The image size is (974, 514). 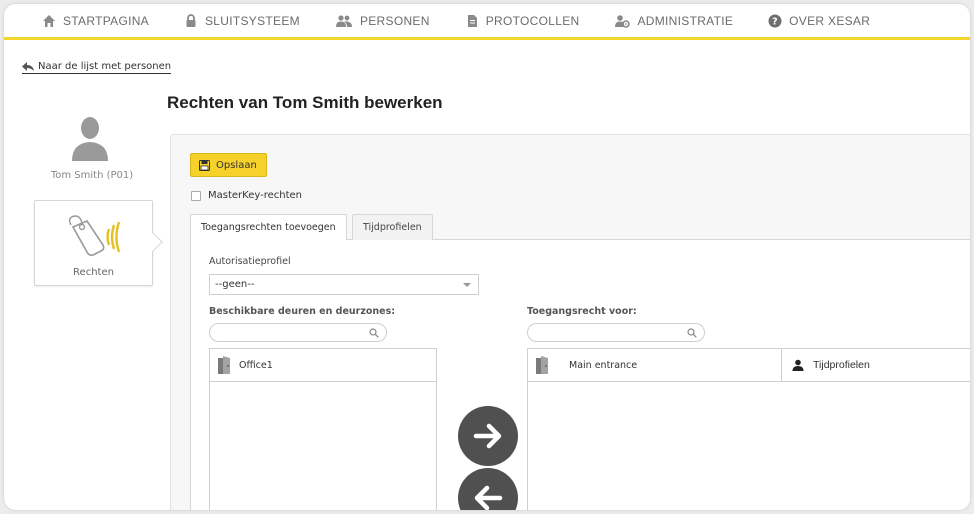 I want to click on home-icon, so click(x=49, y=21).